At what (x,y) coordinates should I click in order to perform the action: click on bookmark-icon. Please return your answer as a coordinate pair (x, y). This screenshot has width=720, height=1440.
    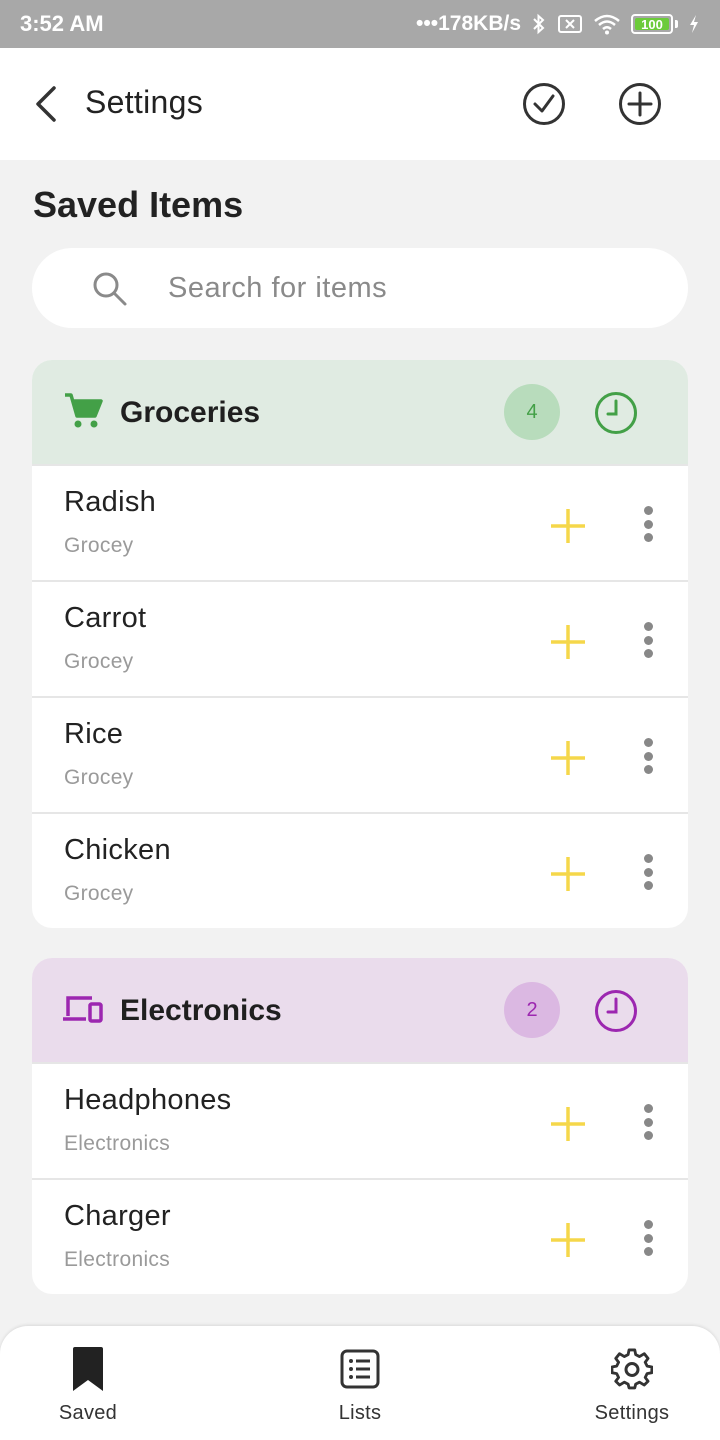
    Looking at the image, I should click on (88, 1369).